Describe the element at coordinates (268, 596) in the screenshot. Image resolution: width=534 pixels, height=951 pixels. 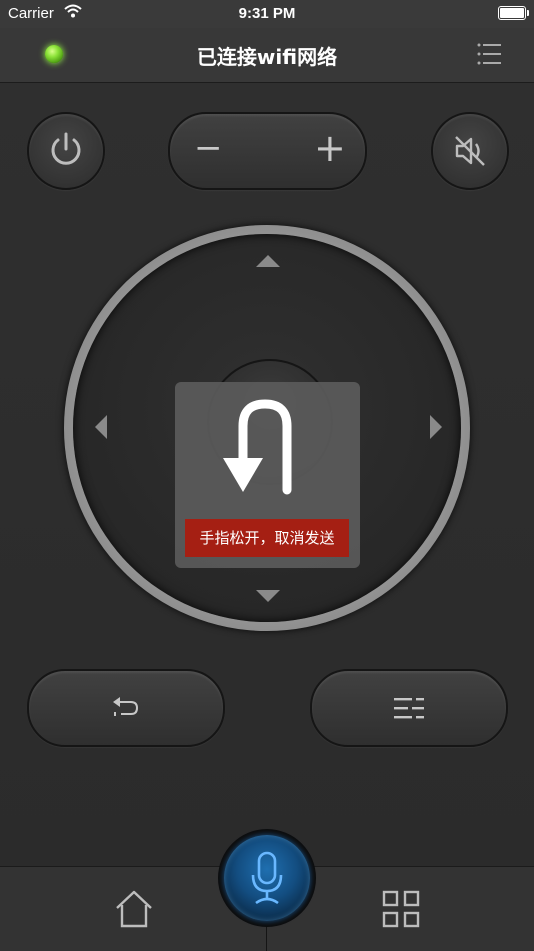
I see `dpad-down-arrow` at that location.